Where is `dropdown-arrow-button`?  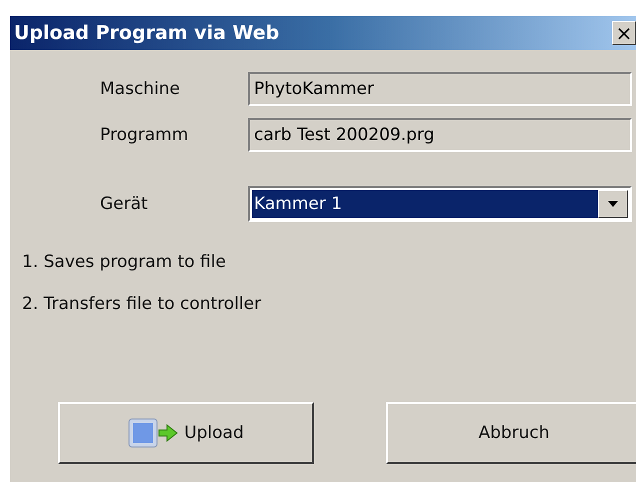
dropdown-arrow-button is located at coordinates (613, 204).